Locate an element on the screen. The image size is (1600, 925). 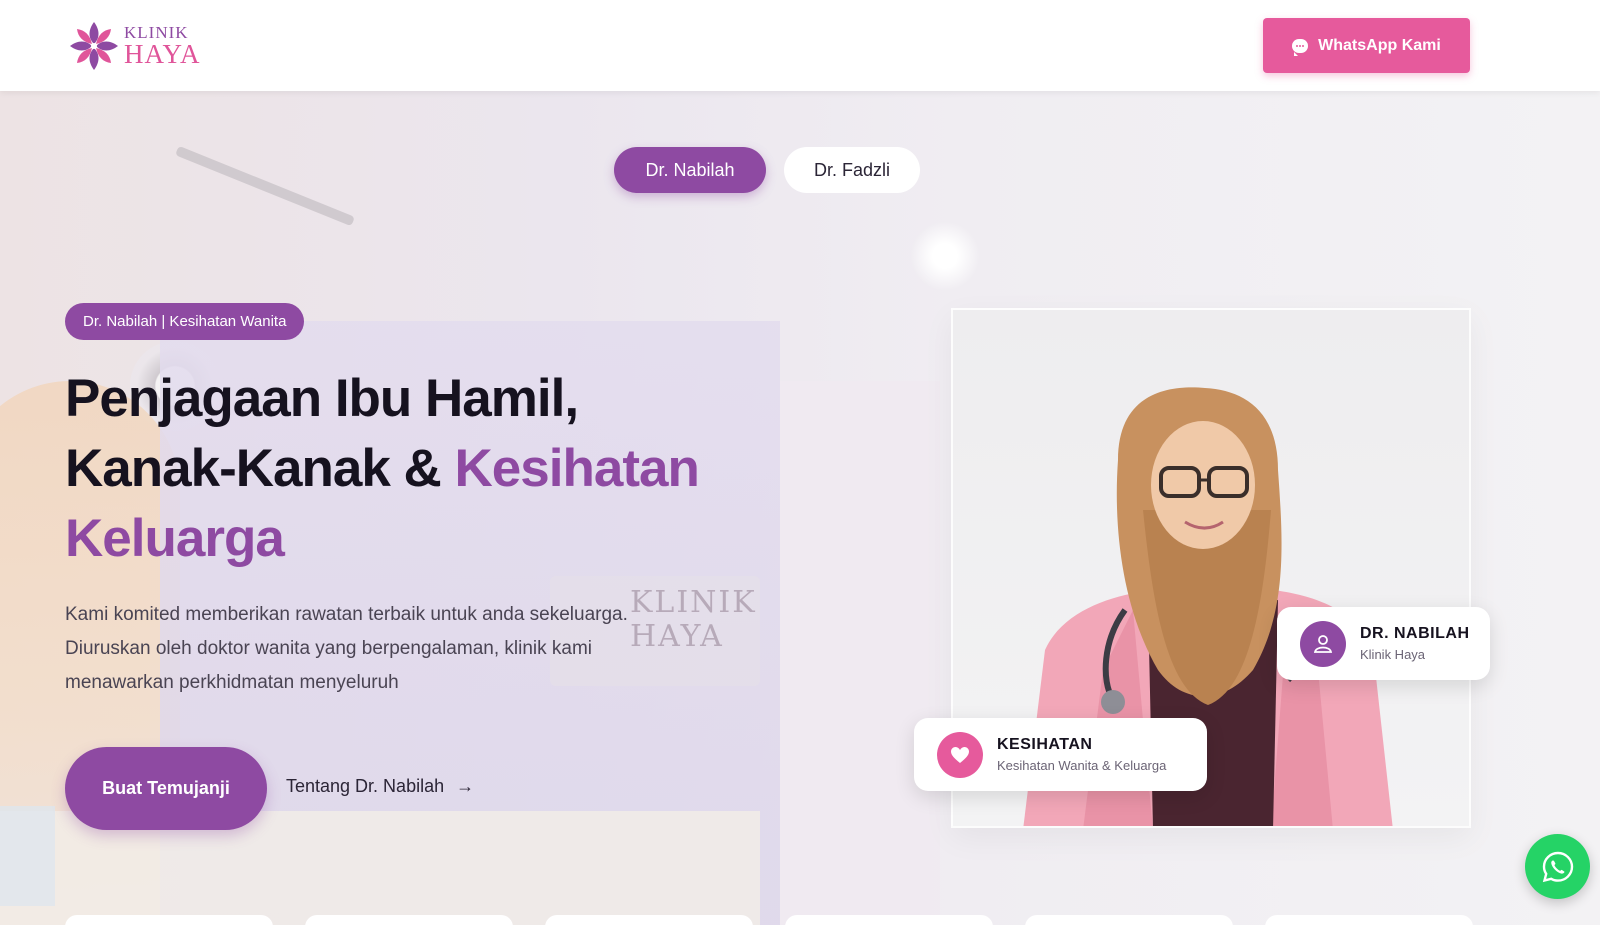
doctor-tabs: Dr. Nabilah Dr. Fadzli is located at coordinates (767, 170).